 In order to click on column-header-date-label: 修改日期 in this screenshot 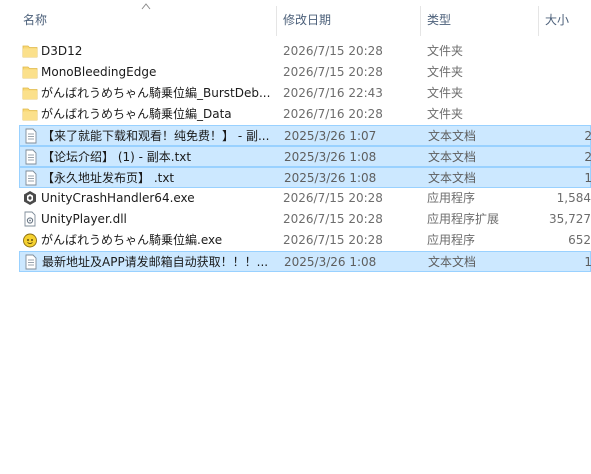, I will do `click(307, 20)`.